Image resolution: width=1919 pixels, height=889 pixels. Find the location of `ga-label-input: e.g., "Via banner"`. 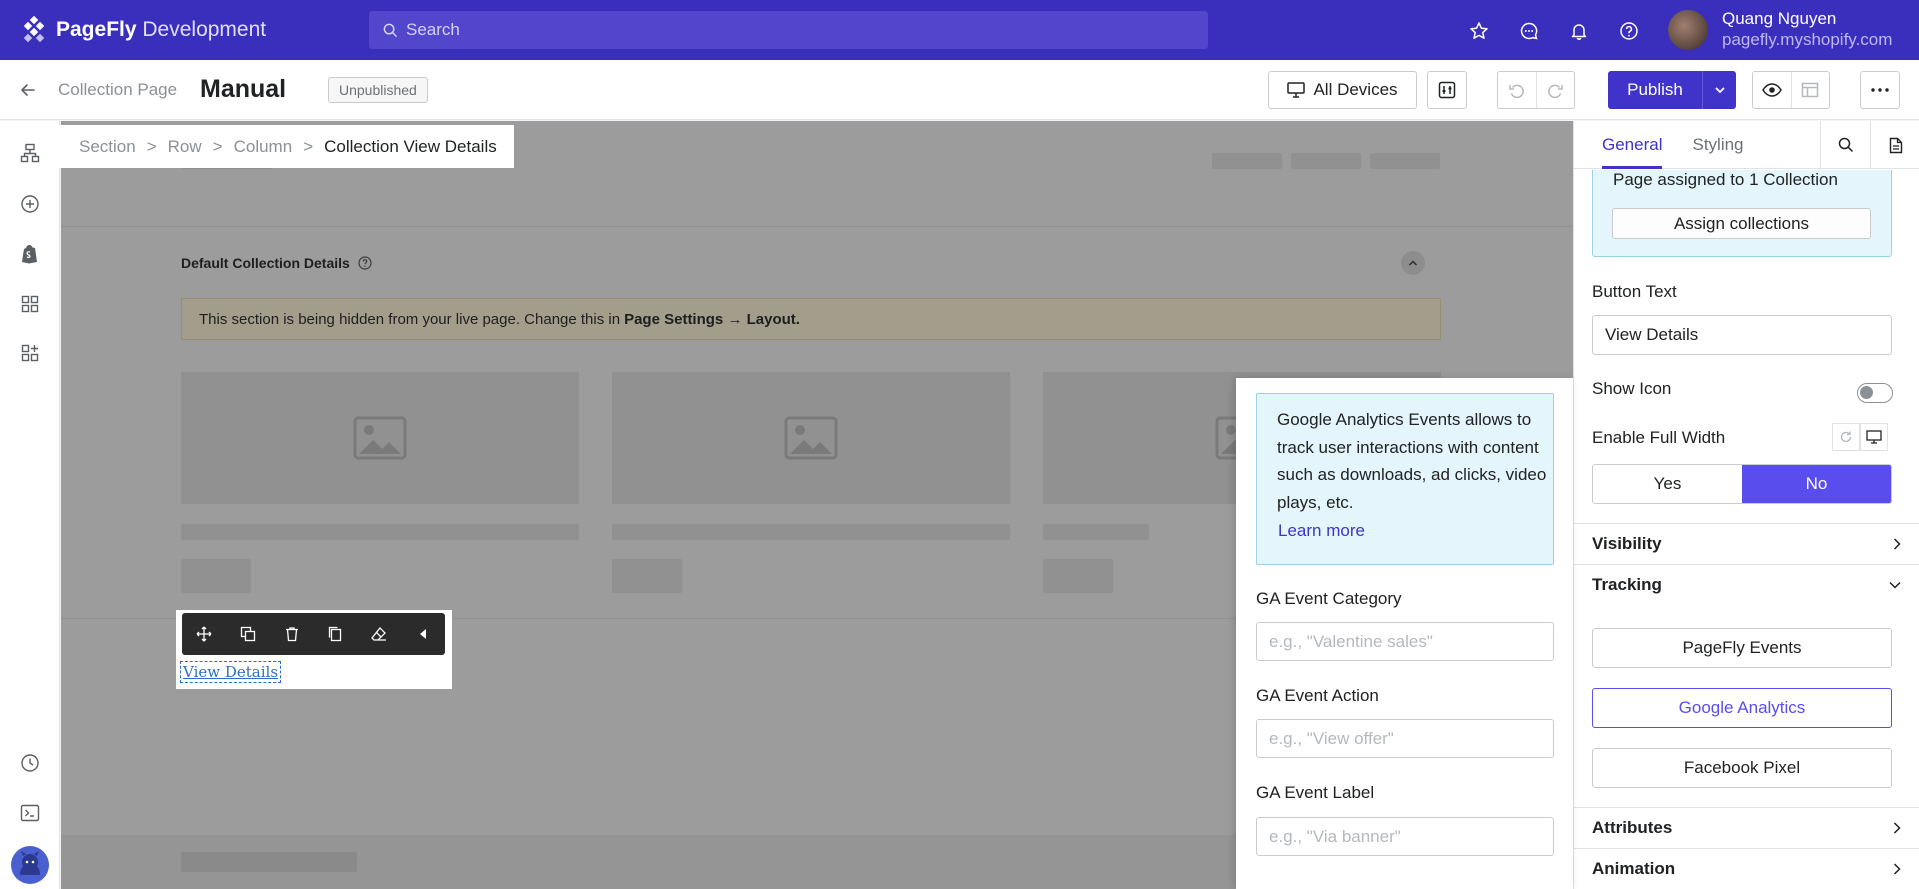

ga-label-input: e.g., "Via banner" is located at coordinates (1405, 836).